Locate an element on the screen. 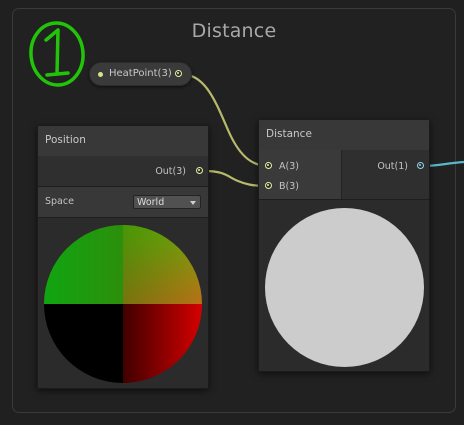 The image size is (464, 425). heatpoint-property-node: HeatPoint(3) is located at coordinates (140, 74).